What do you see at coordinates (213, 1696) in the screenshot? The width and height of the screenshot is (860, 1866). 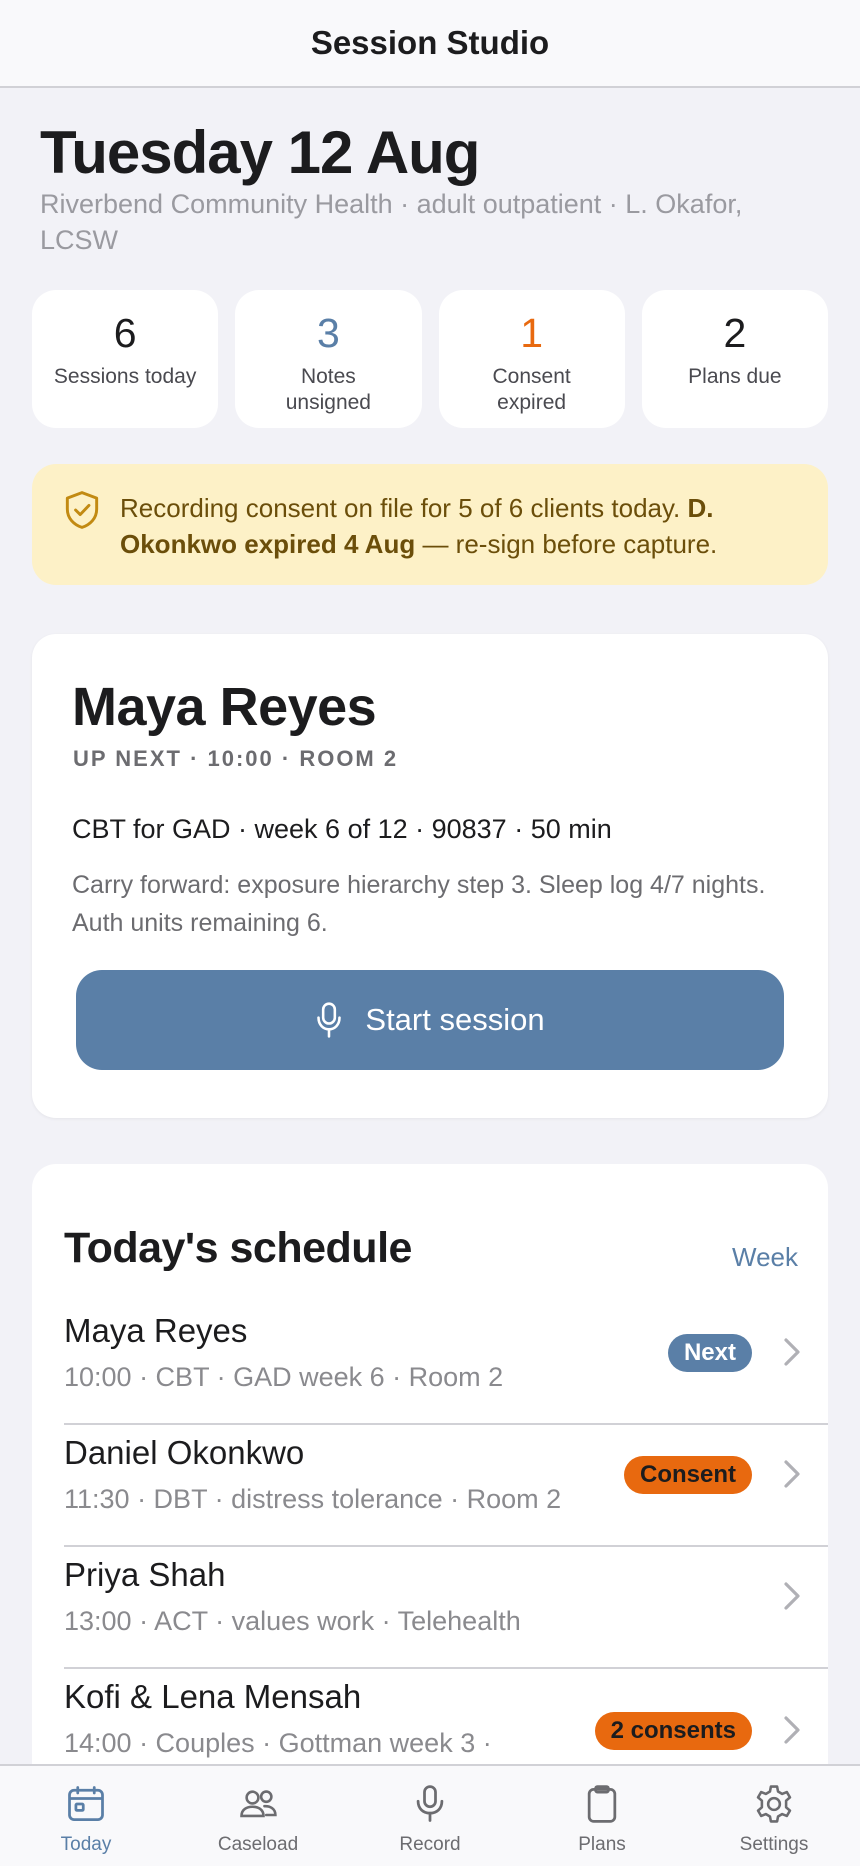 I see `row-client-name: Kofi & Lena Mensah` at bounding box center [213, 1696].